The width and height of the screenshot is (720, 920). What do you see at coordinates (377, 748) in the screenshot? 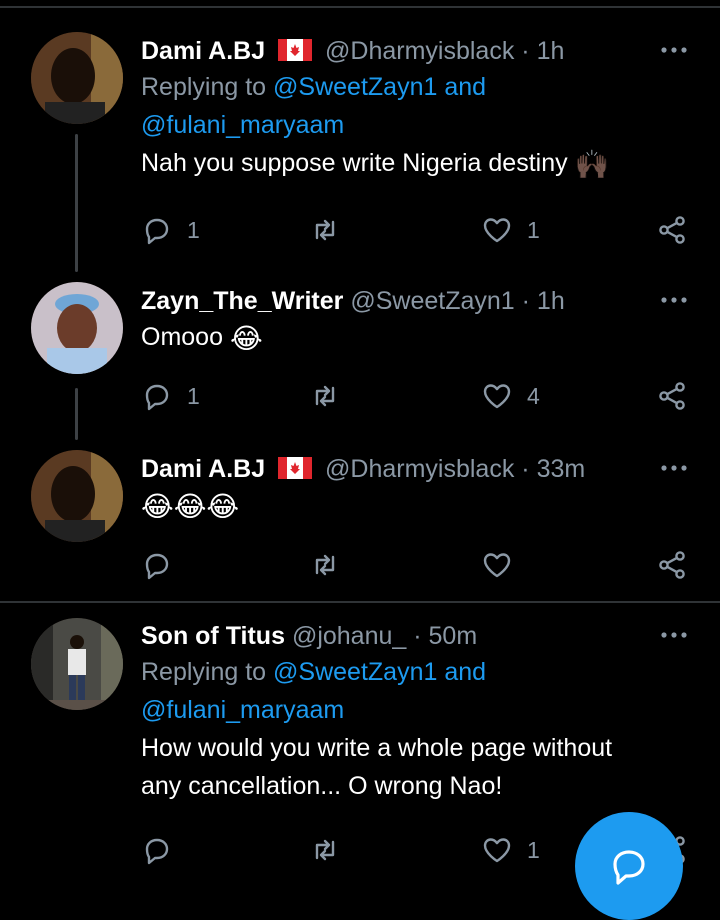
I see `tweet-body: How would you write a whole page without` at bounding box center [377, 748].